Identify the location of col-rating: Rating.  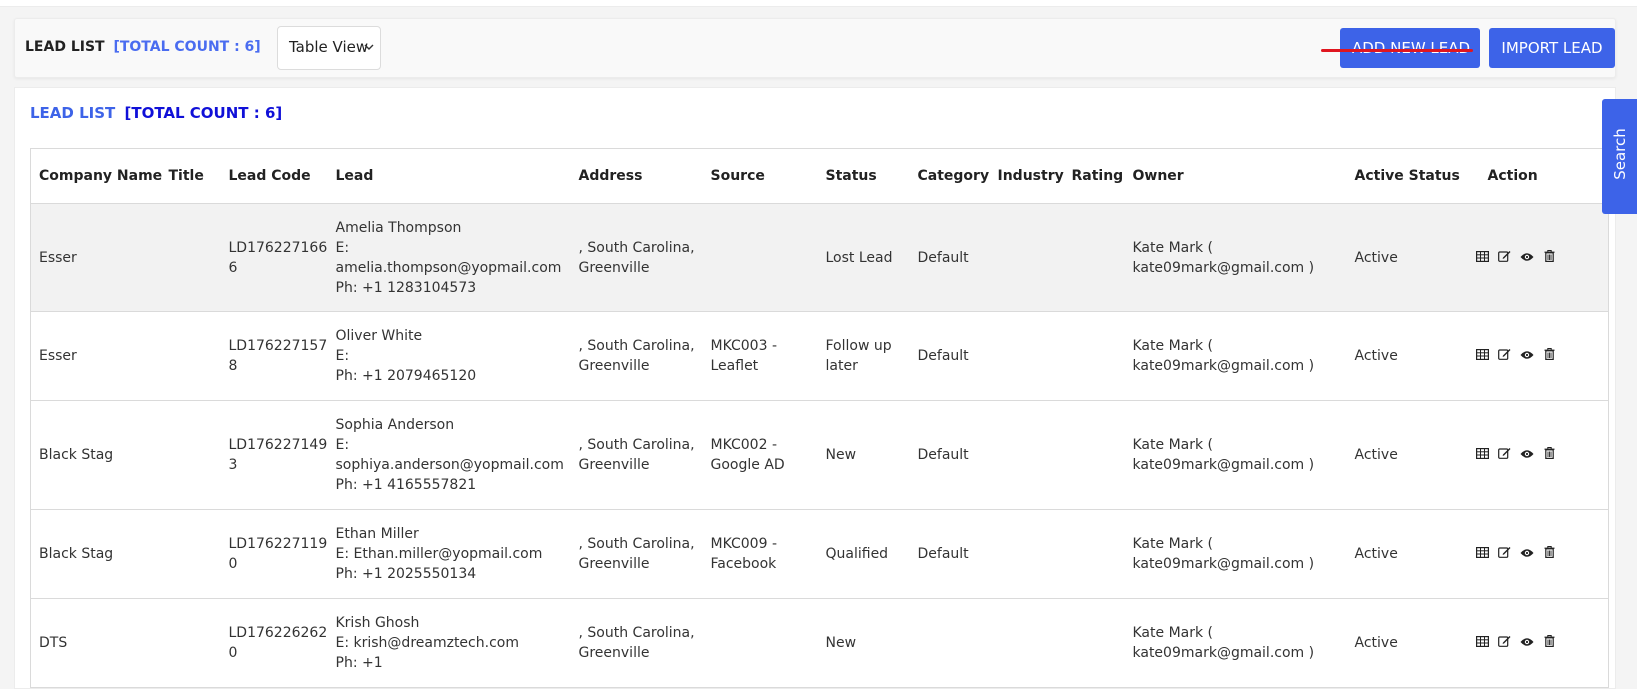
(1094, 176).